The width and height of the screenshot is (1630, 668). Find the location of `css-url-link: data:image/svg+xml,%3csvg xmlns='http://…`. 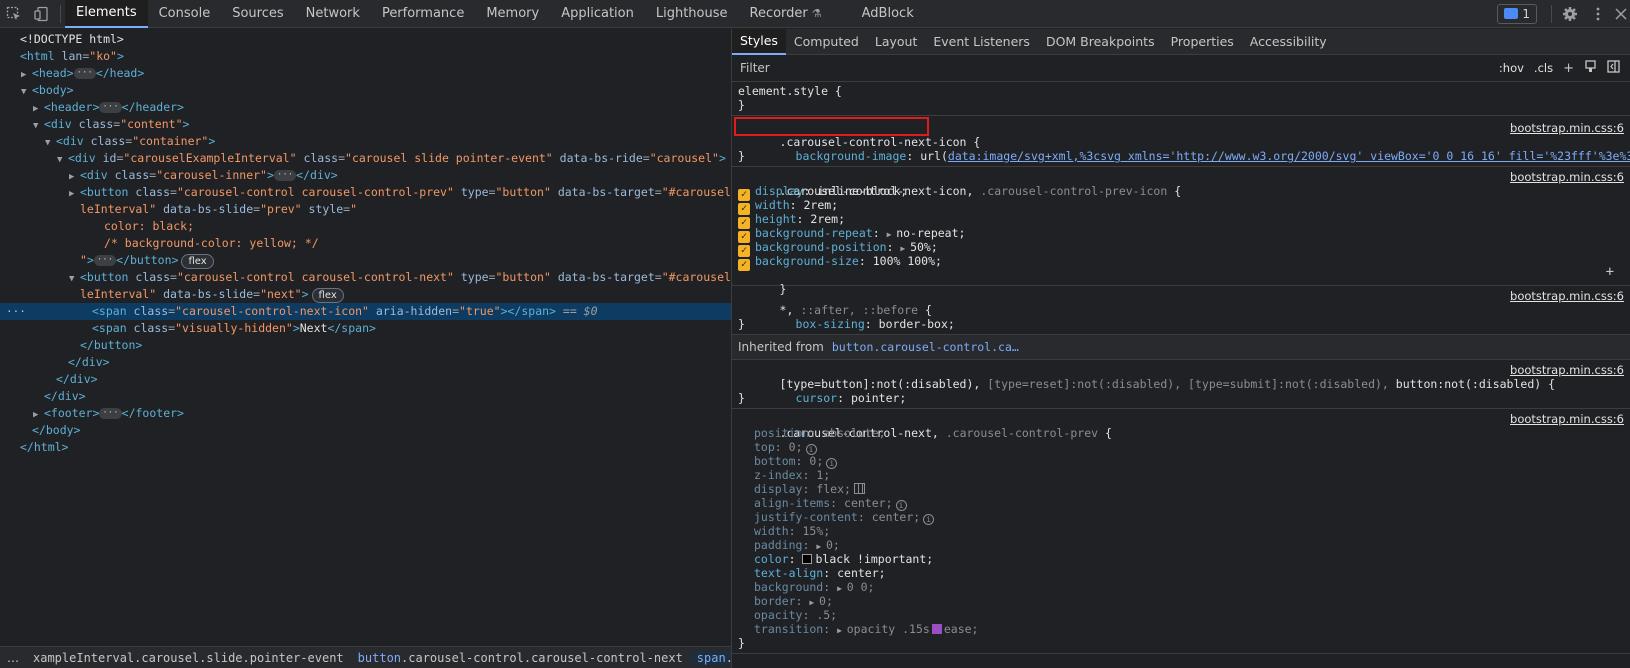

css-url-link: data:image/svg+xml,%3csvg xmlns='http://… is located at coordinates (1289, 156).